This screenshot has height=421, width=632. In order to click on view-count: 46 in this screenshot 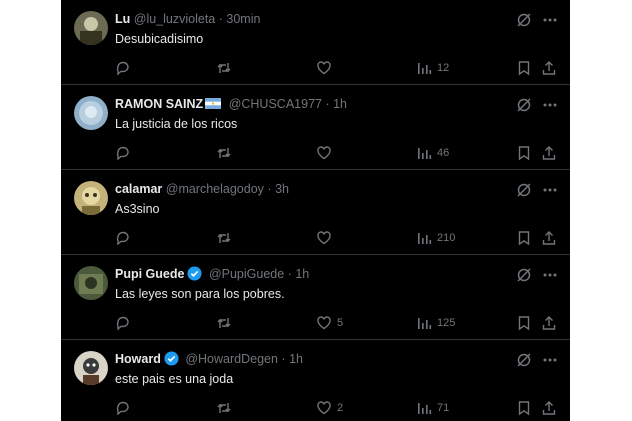, I will do `click(443, 153)`.